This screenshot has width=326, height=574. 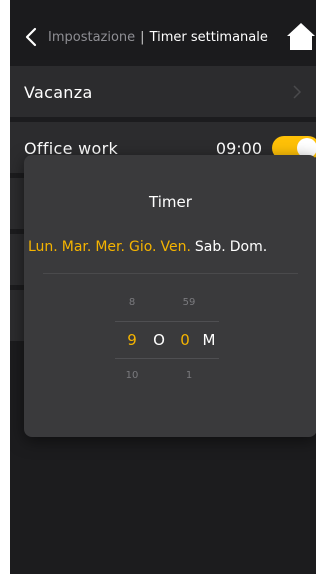 I want to click on home-button, so click(x=301, y=36).